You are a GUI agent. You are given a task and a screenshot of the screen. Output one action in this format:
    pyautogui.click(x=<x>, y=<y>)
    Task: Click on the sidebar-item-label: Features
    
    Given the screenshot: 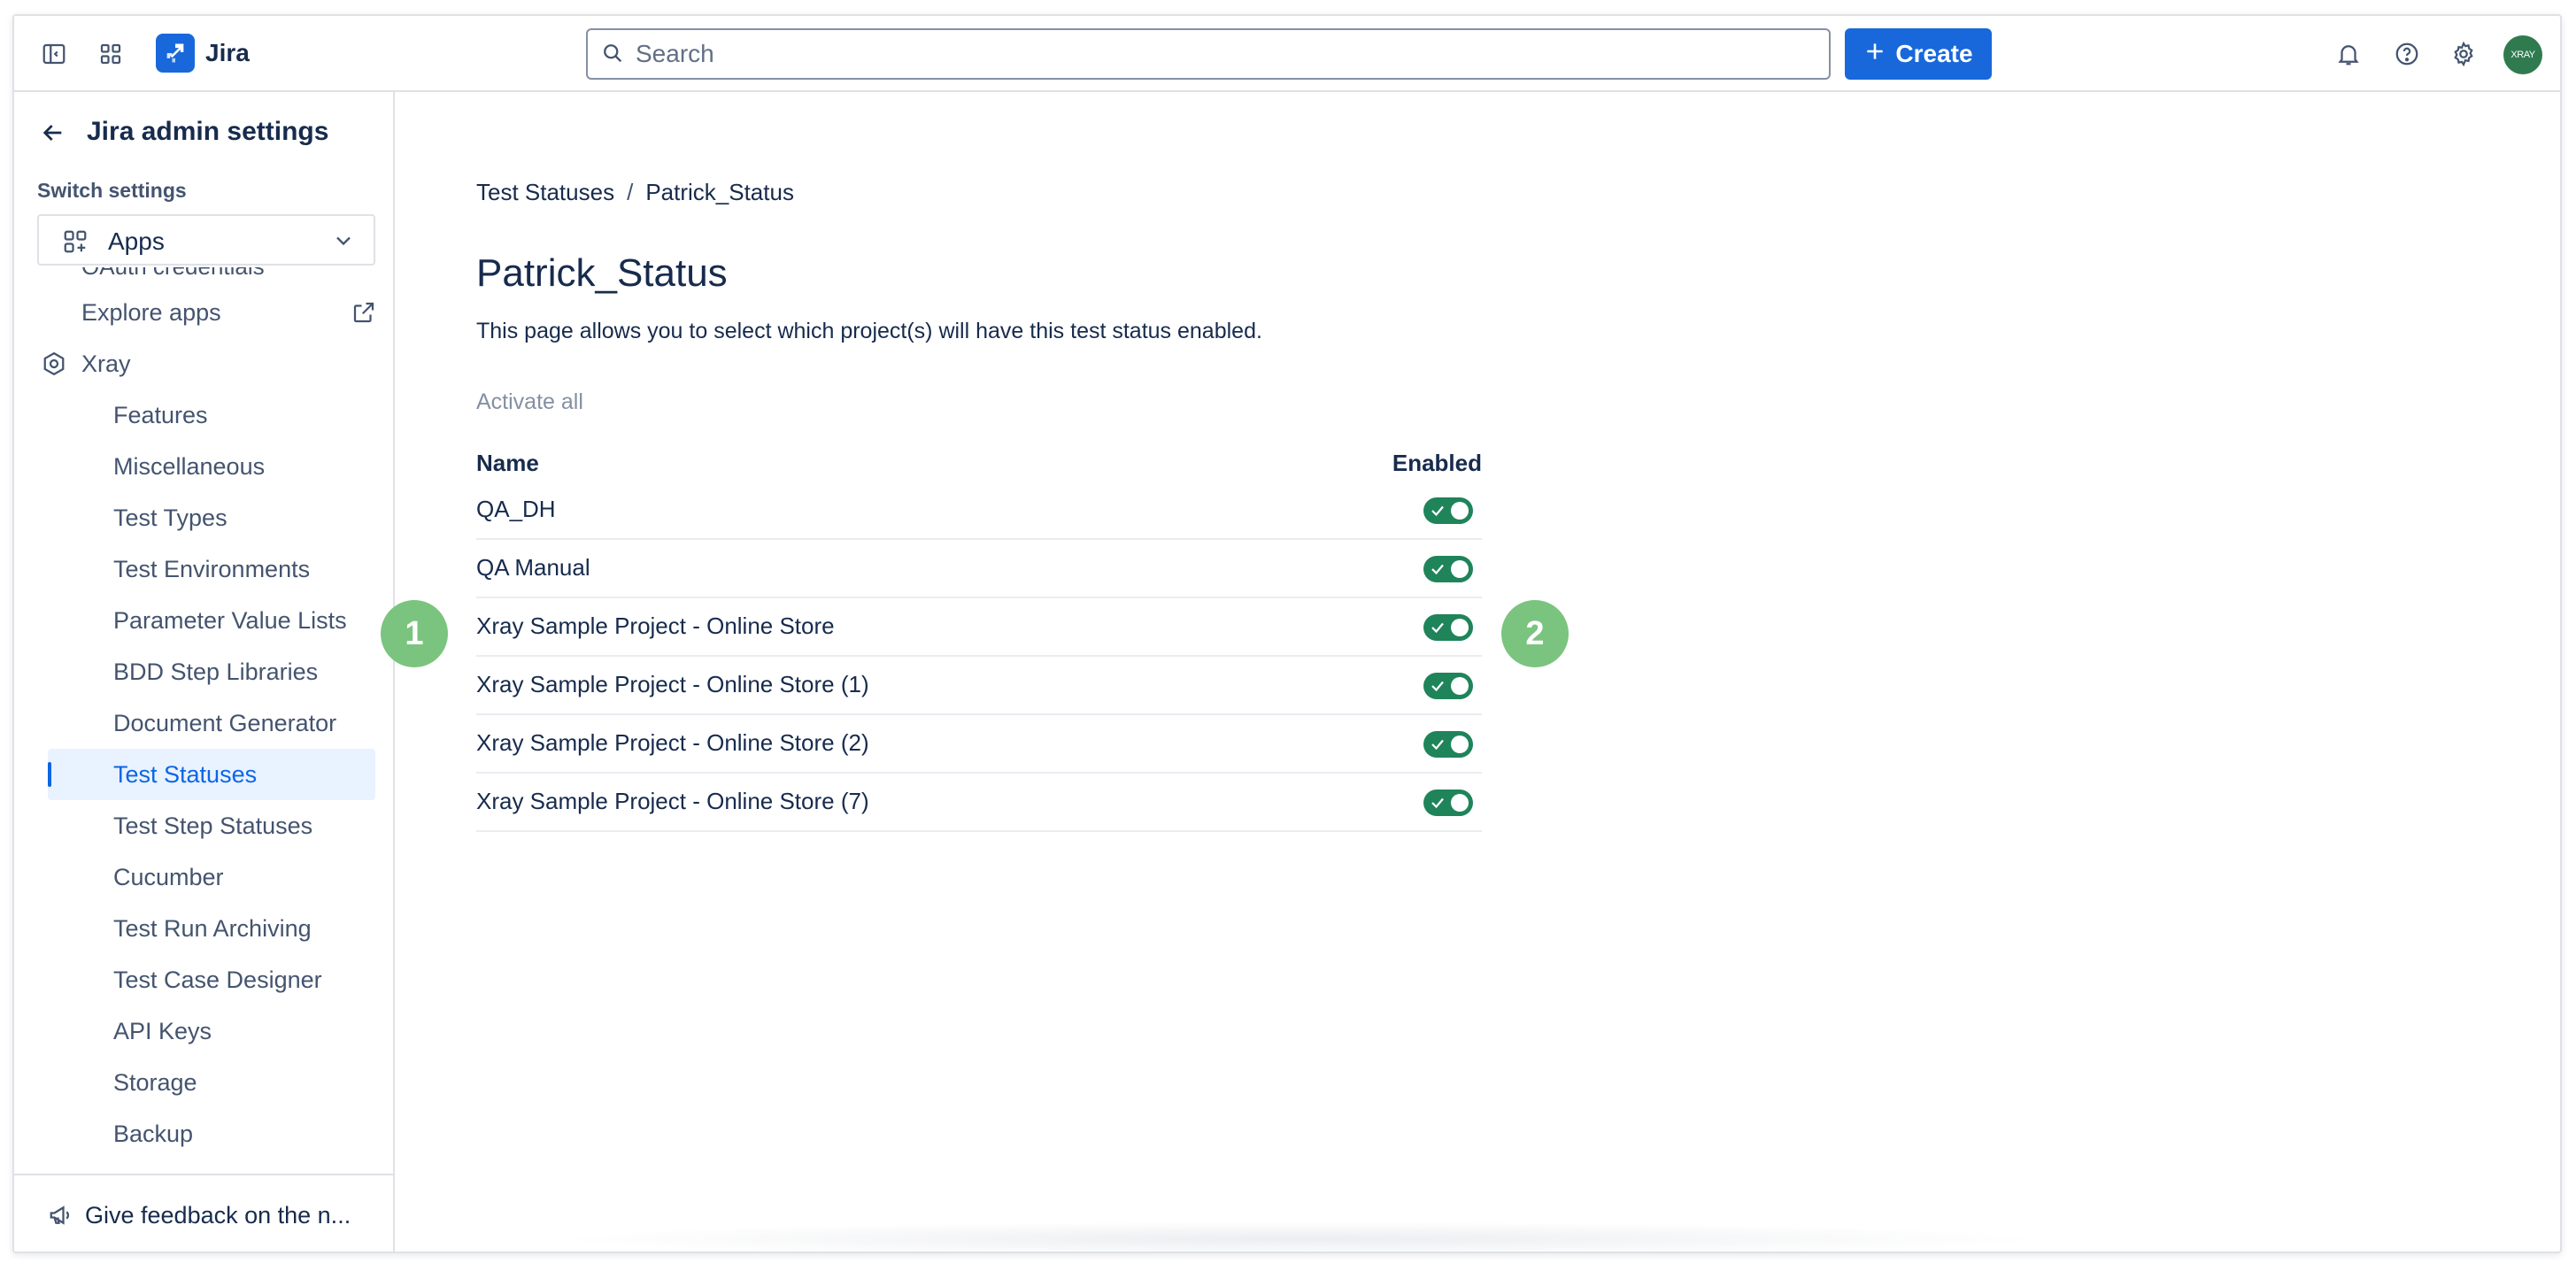 What is the action you would take?
    pyautogui.click(x=160, y=414)
    